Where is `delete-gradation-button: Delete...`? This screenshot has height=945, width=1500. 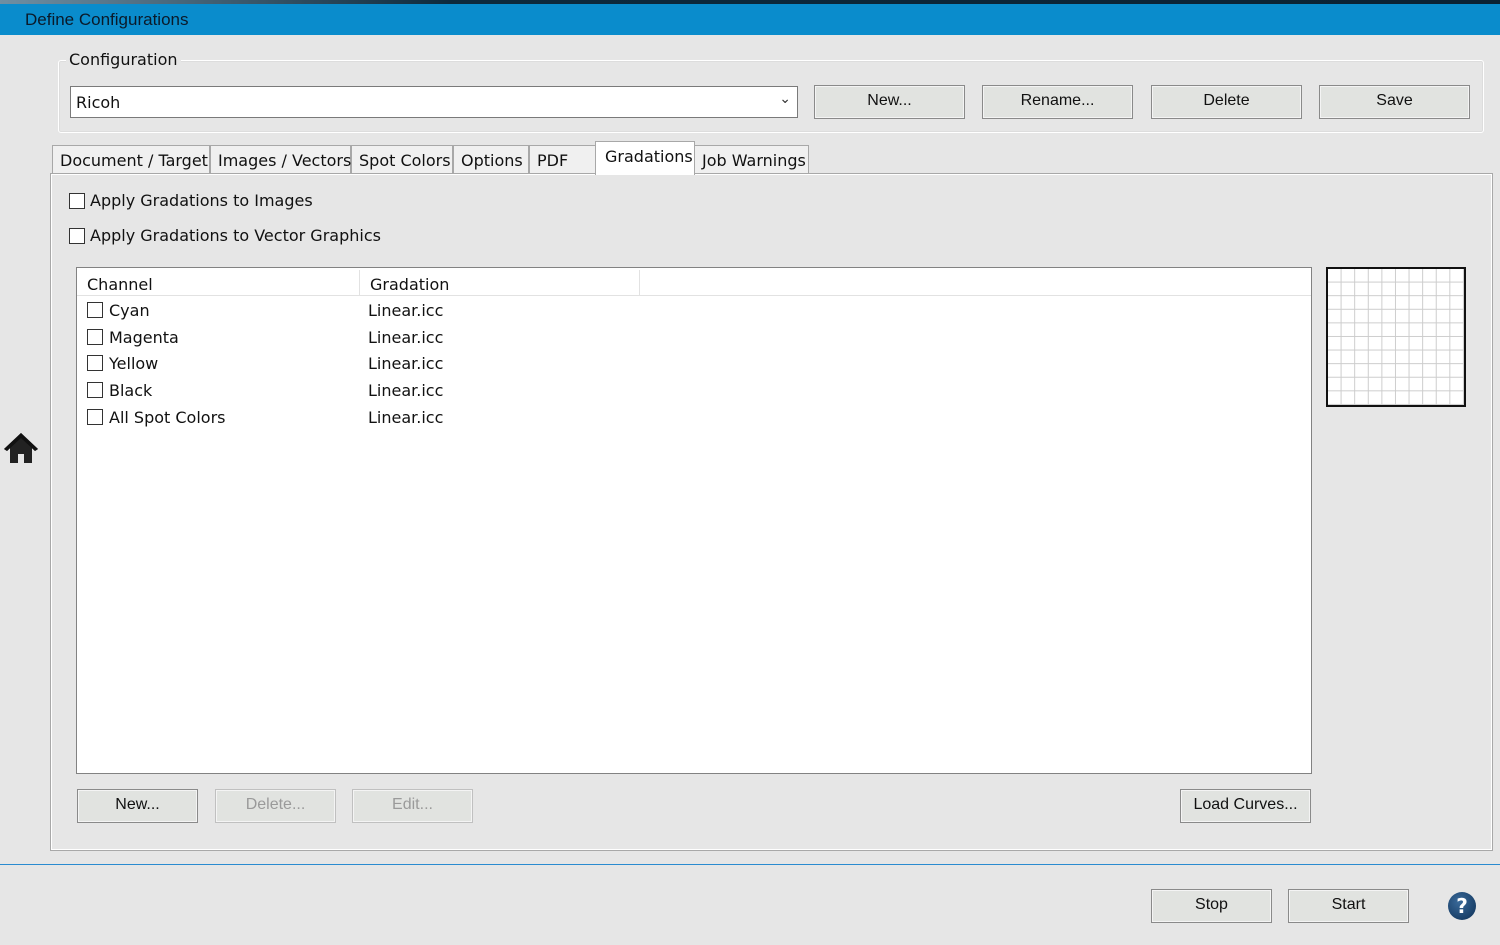
delete-gradation-button: Delete... is located at coordinates (275, 806).